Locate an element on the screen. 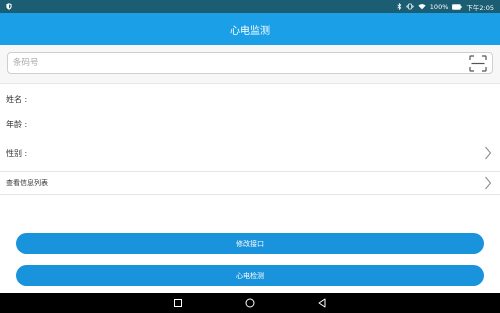  status-bar: 100% 下午2:05 is located at coordinates (250, 6).